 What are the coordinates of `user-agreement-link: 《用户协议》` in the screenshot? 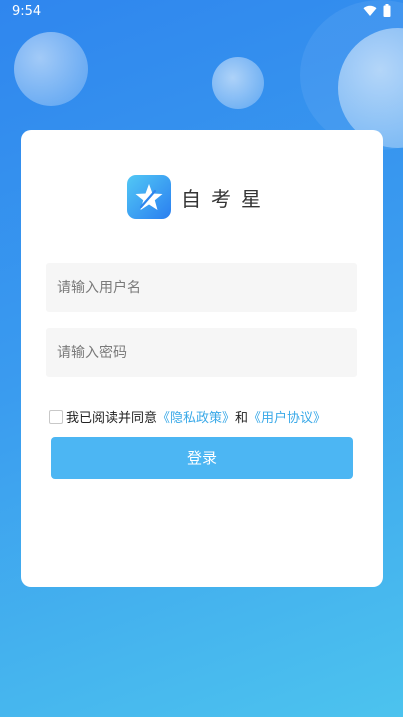 It's located at (287, 416).